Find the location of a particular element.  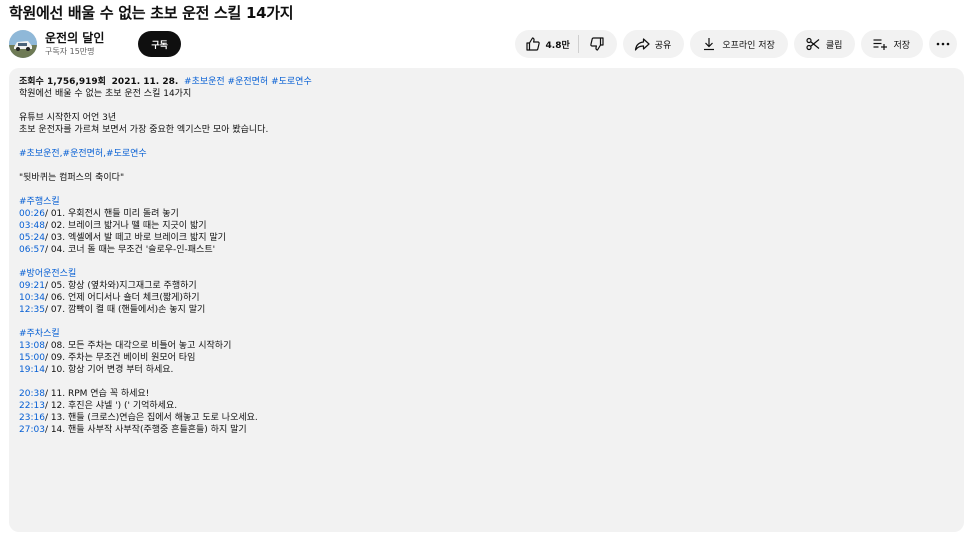

timestamp-link: 15:00 is located at coordinates (32, 358).